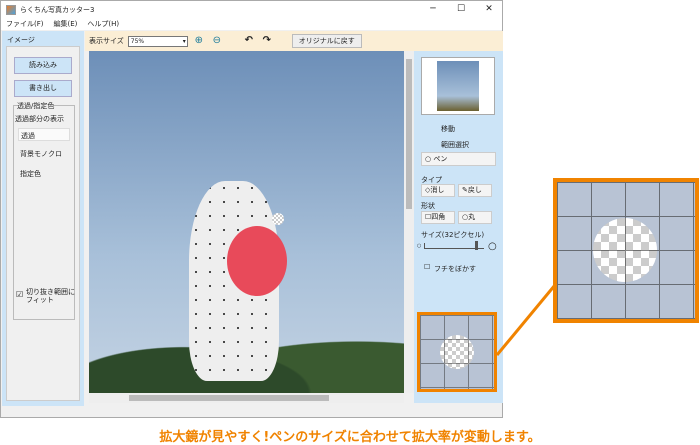 This screenshot has height=445, width=700. What do you see at coordinates (350, 437) in the screenshot?
I see `caption: 拡大鏡が見やすく!ペンのサイズに合わせて拡大率が変動します。` at bounding box center [350, 437].